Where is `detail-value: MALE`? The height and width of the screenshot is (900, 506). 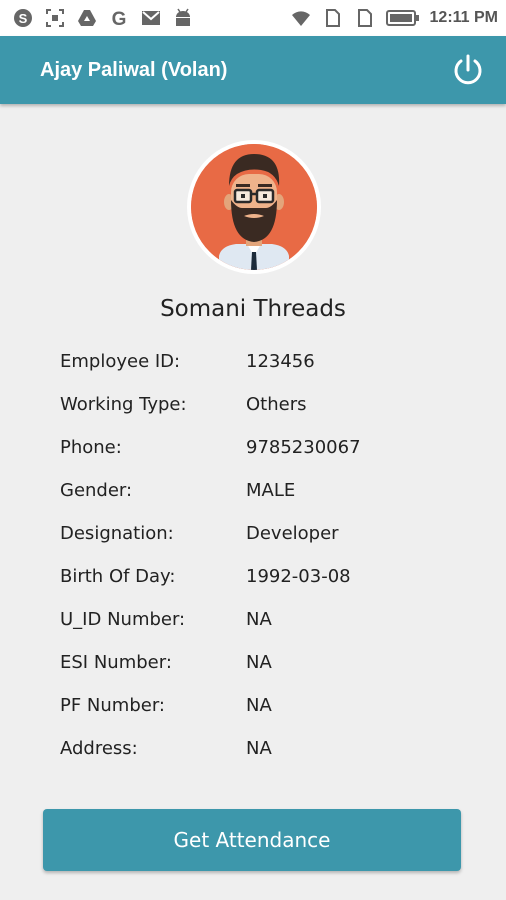
detail-value: MALE is located at coordinates (271, 490).